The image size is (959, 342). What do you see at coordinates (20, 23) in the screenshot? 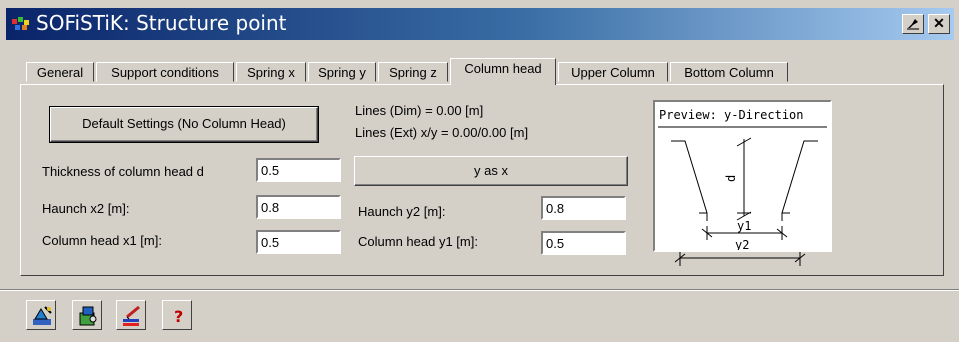
I see `sofistik-logo-icon` at bounding box center [20, 23].